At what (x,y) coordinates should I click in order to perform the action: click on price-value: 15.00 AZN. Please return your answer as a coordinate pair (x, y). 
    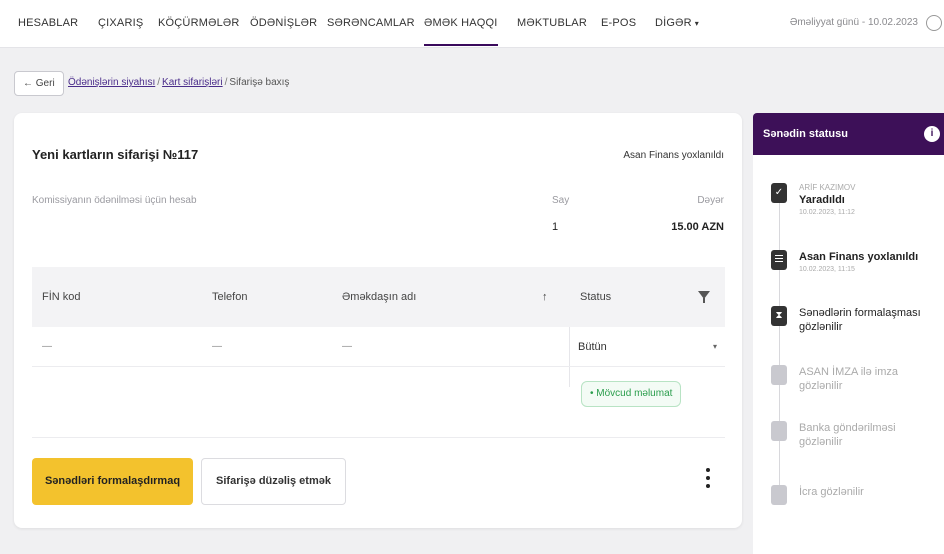
    Looking at the image, I should click on (697, 227).